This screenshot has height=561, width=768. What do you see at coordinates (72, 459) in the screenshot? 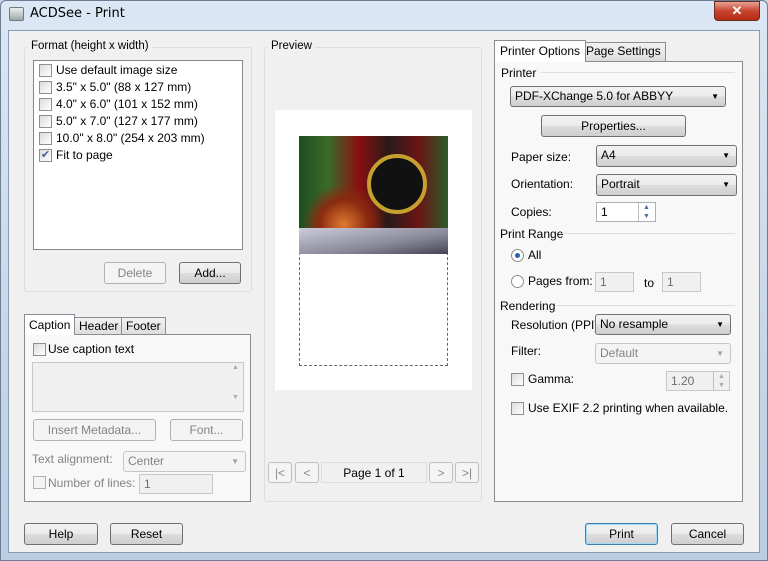
I see `text-alignment-label: Text alignment:` at bounding box center [72, 459].